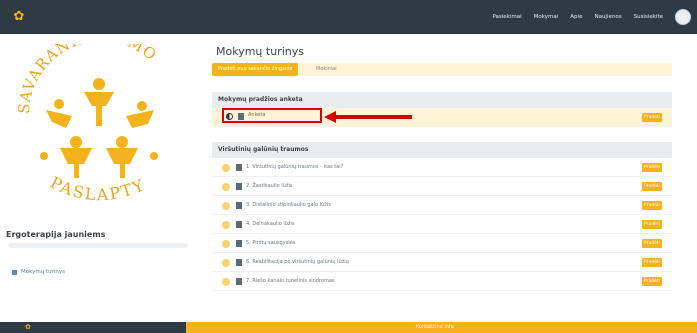  What do you see at coordinates (648, 17) in the screenshot?
I see `nav-item-susisiekite: Susisiekite` at bounding box center [648, 17].